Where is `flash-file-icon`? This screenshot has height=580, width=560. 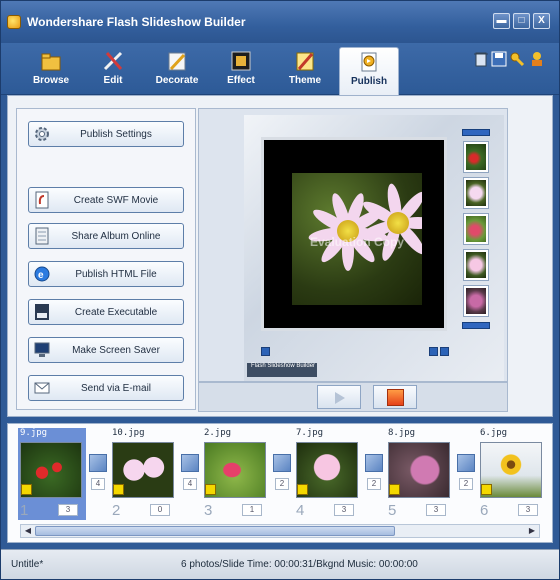 flash-file-icon is located at coordinates (42, 200).